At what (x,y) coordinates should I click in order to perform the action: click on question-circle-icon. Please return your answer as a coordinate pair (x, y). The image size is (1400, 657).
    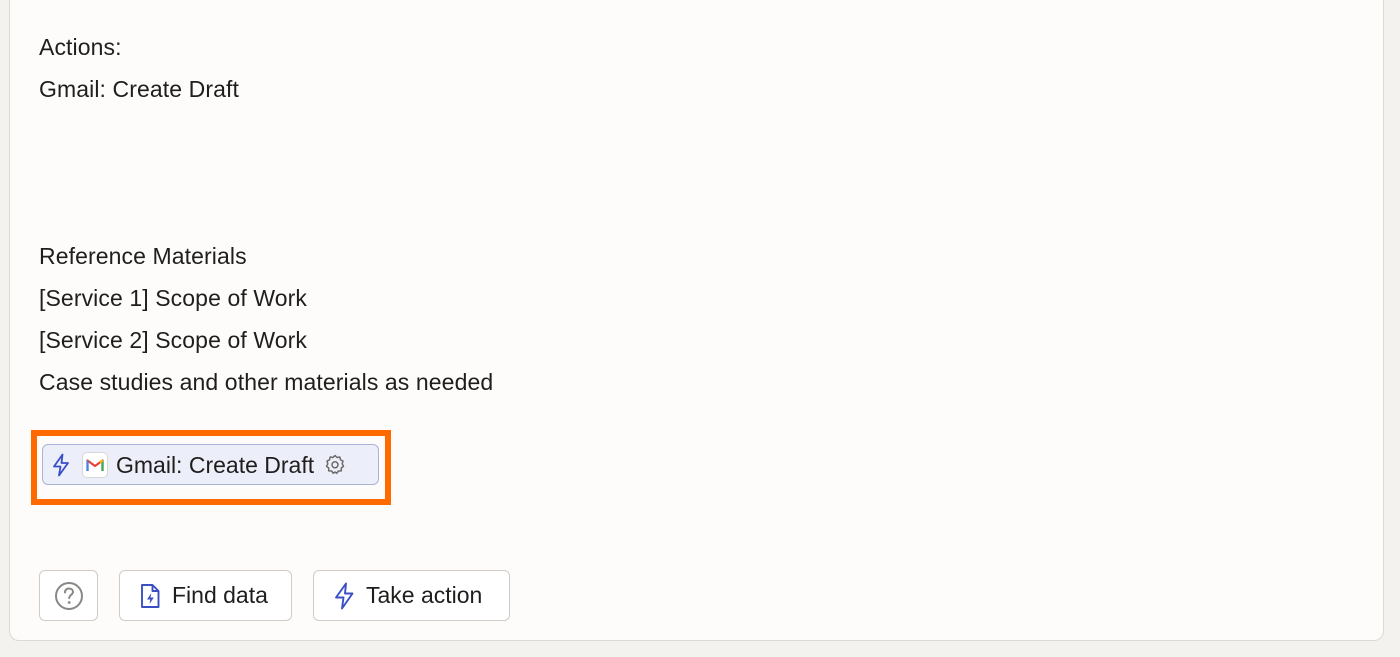
    Looking at the image, I should click on (69, 596).